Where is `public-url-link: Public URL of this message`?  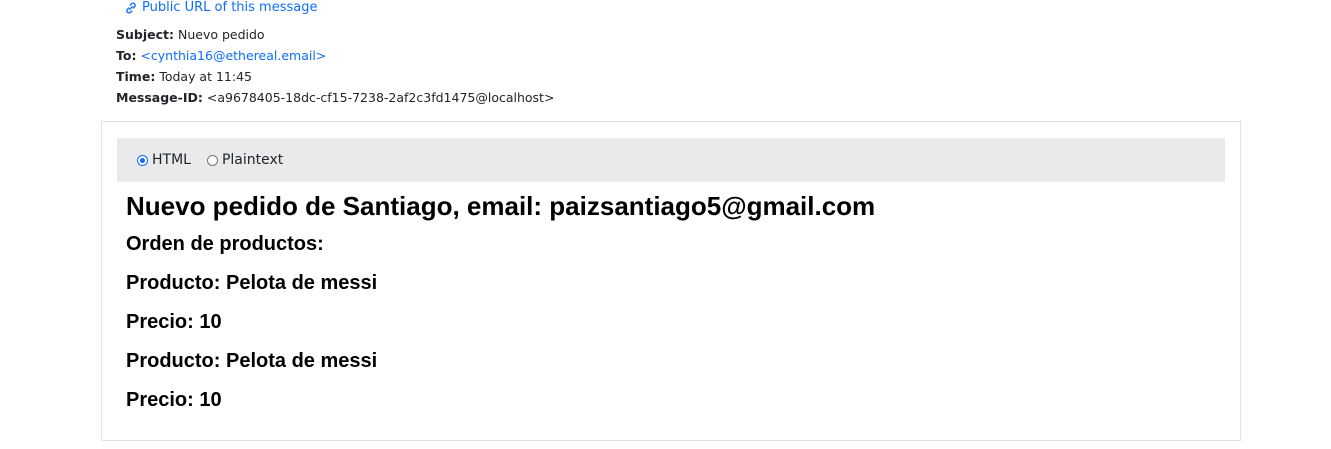
public-url-link: Public URL of this message is located at coordinates (220, 7).